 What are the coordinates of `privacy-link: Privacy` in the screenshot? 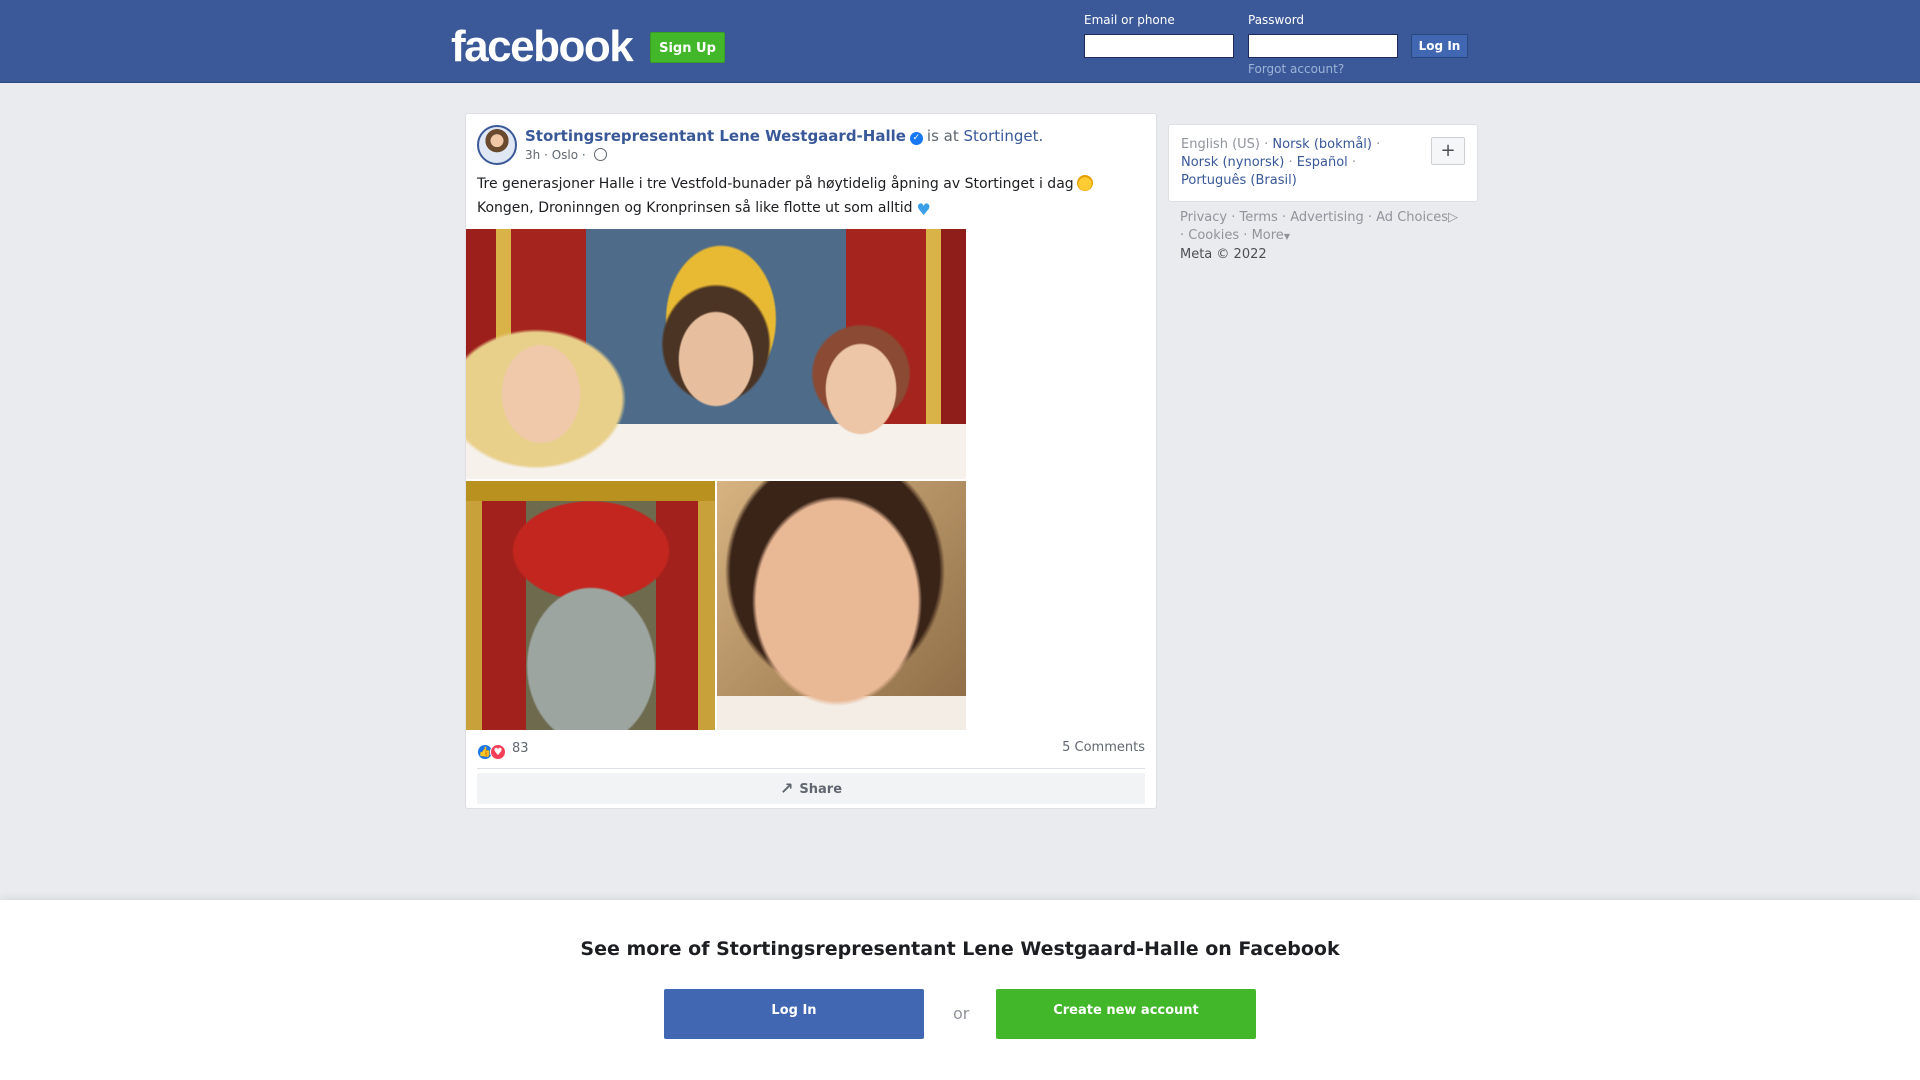 It's located at (1203, 217).